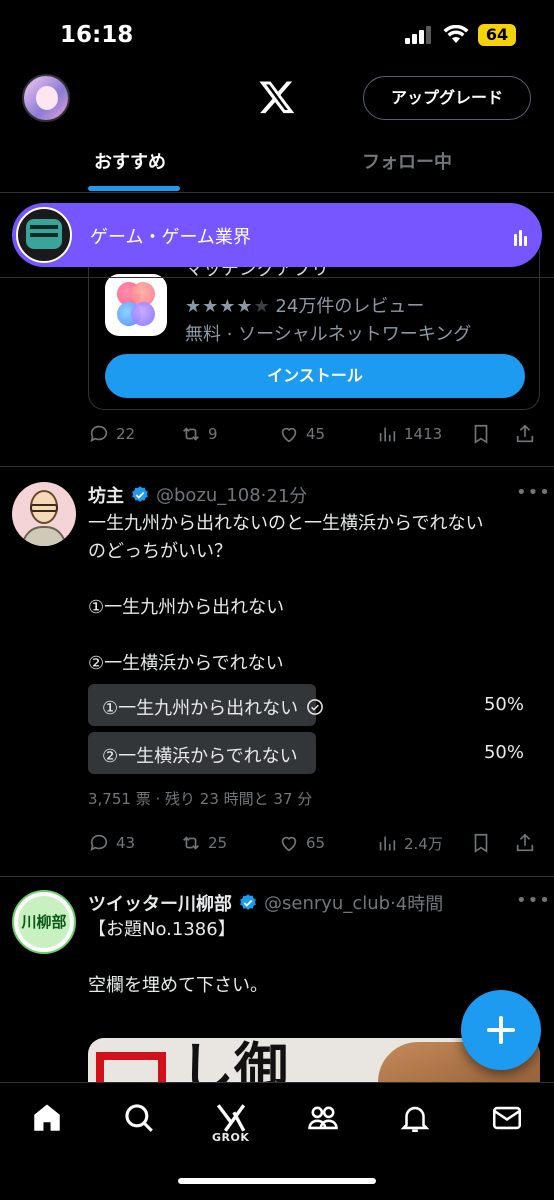 The image size is (554, 1200). I want to click on messages-tab, so click(507, 1118).